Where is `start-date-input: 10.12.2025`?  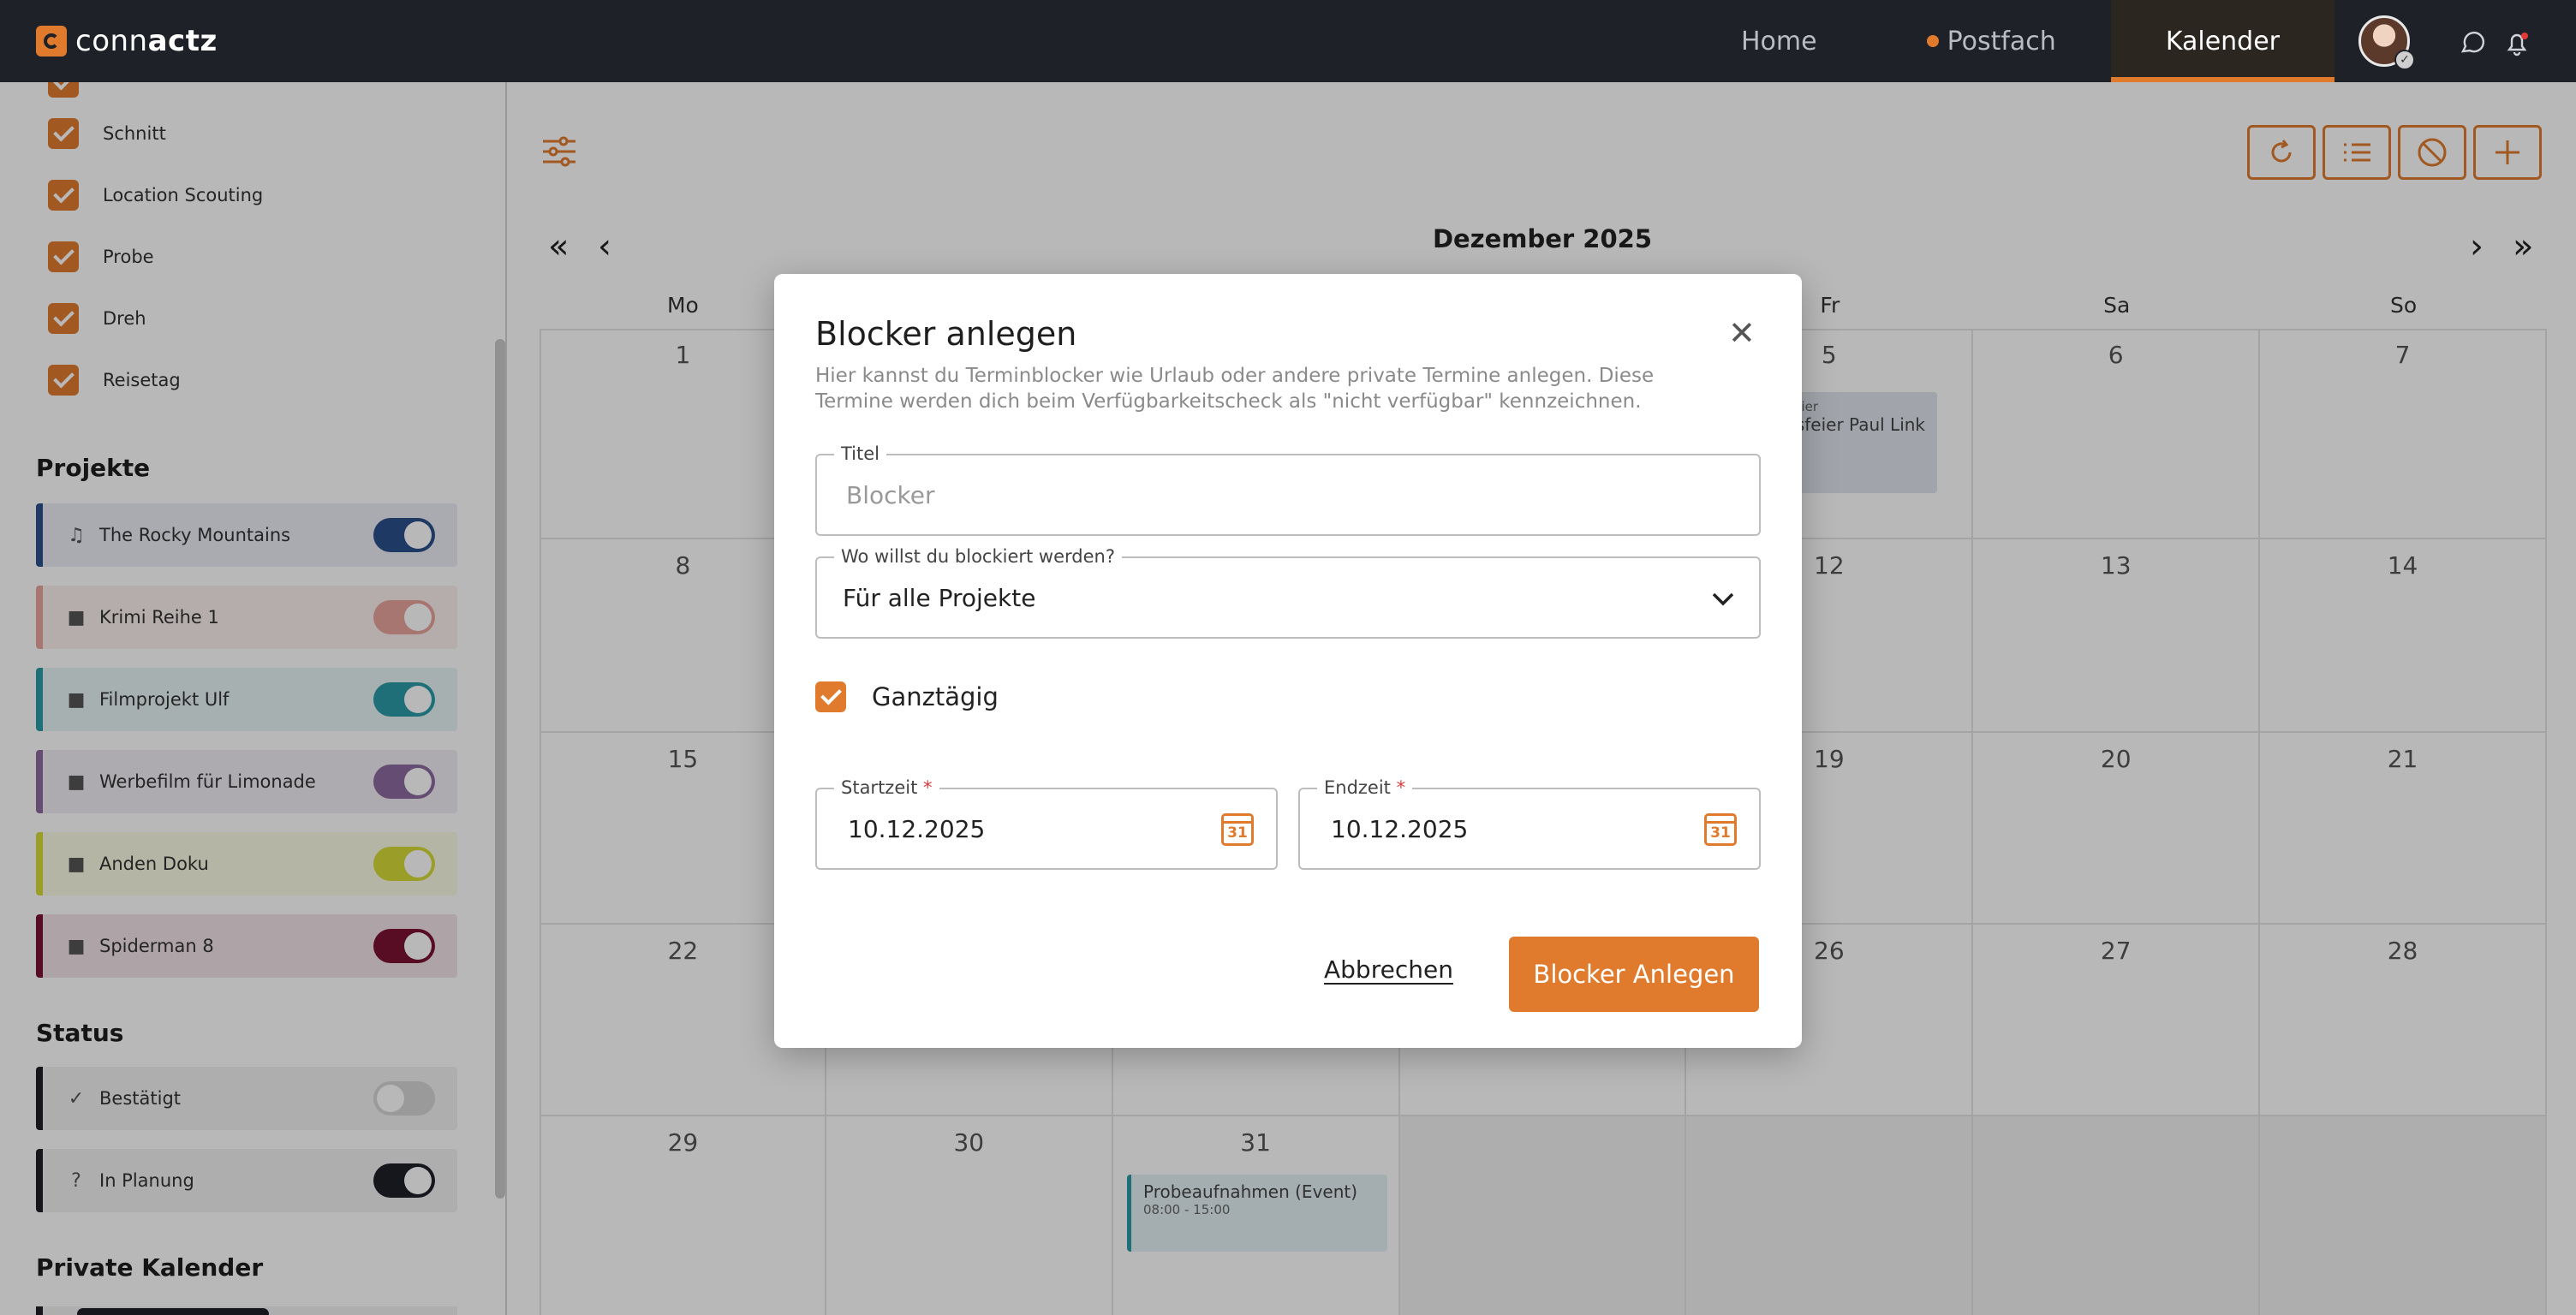 start-date-input: 10.12.2025 is located at coordinates (917, 828).